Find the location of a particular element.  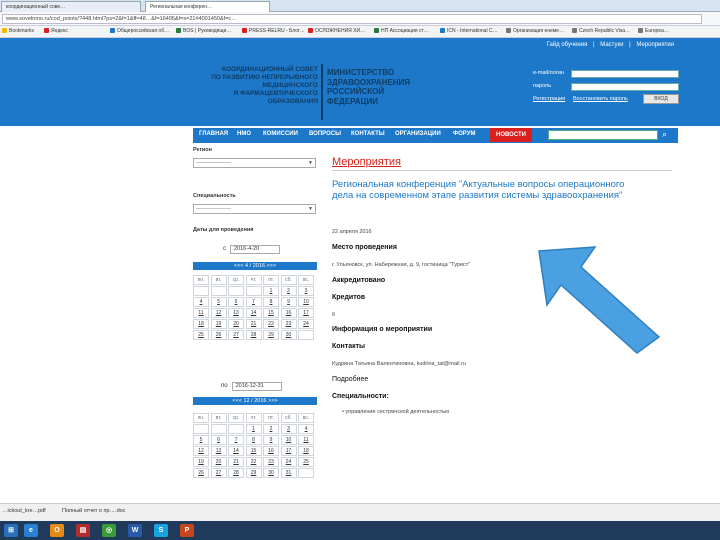

nav-news: НОВОСТИ is located at coordinates (511, 135).